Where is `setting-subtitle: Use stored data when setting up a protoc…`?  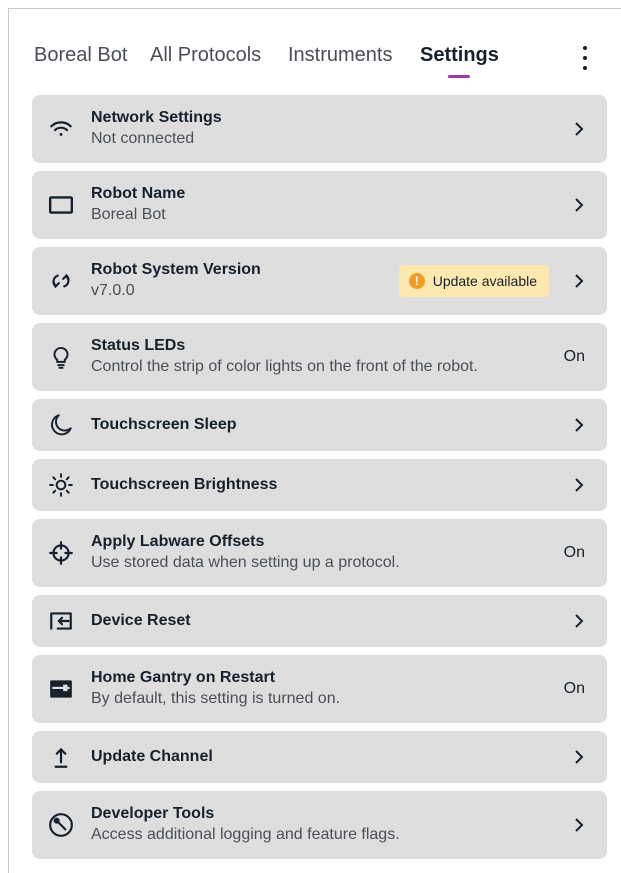 setting-subtitle: Use stored data when setting up a protoc… is located at coordinates (245, 562).